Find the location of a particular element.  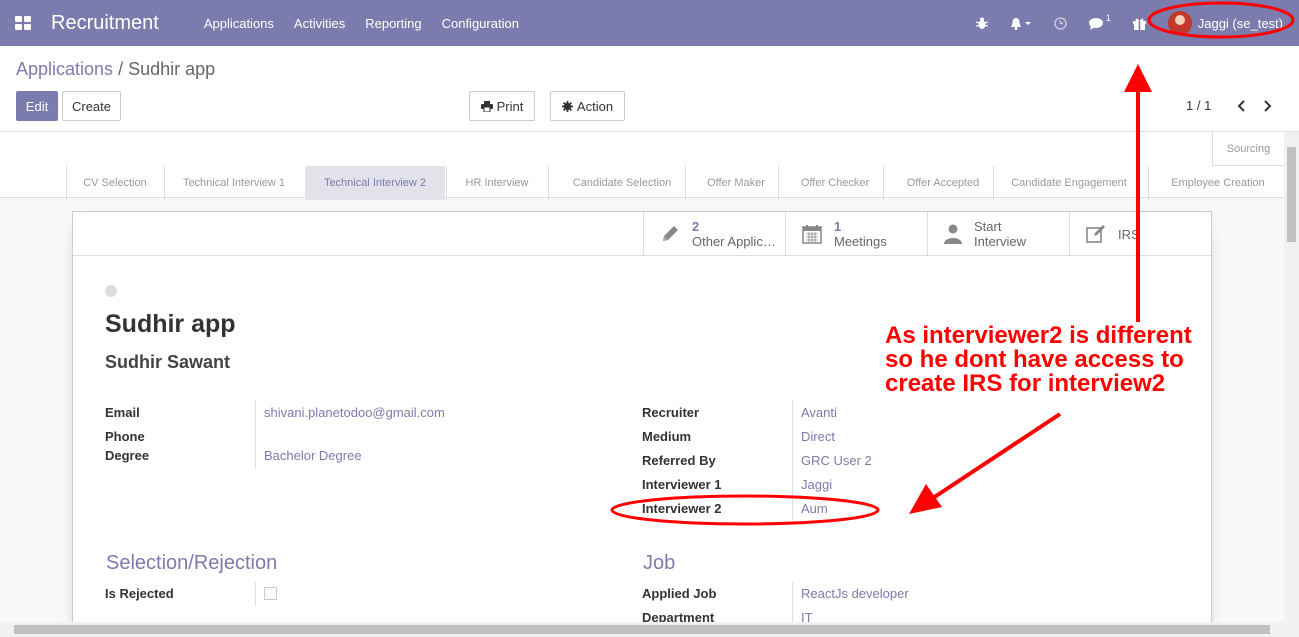

chat-count-badge: 1 is located at coordinates (1108, 18).